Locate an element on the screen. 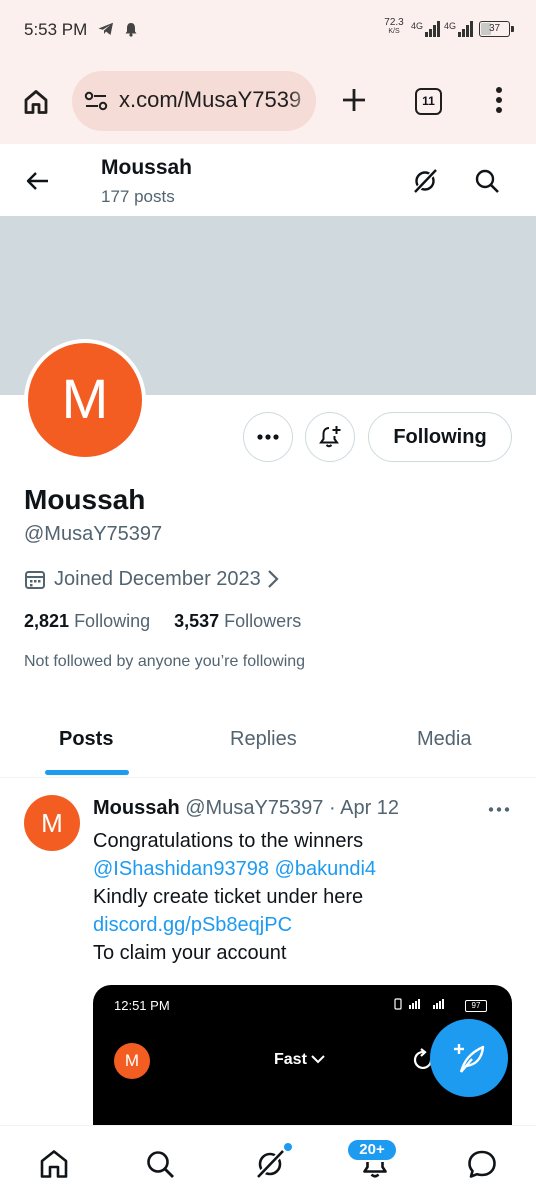 The height and width of the screenshot is (1200, 536). profile-top-bar: Moussah 177 posts is located at coordinates (268, 180).